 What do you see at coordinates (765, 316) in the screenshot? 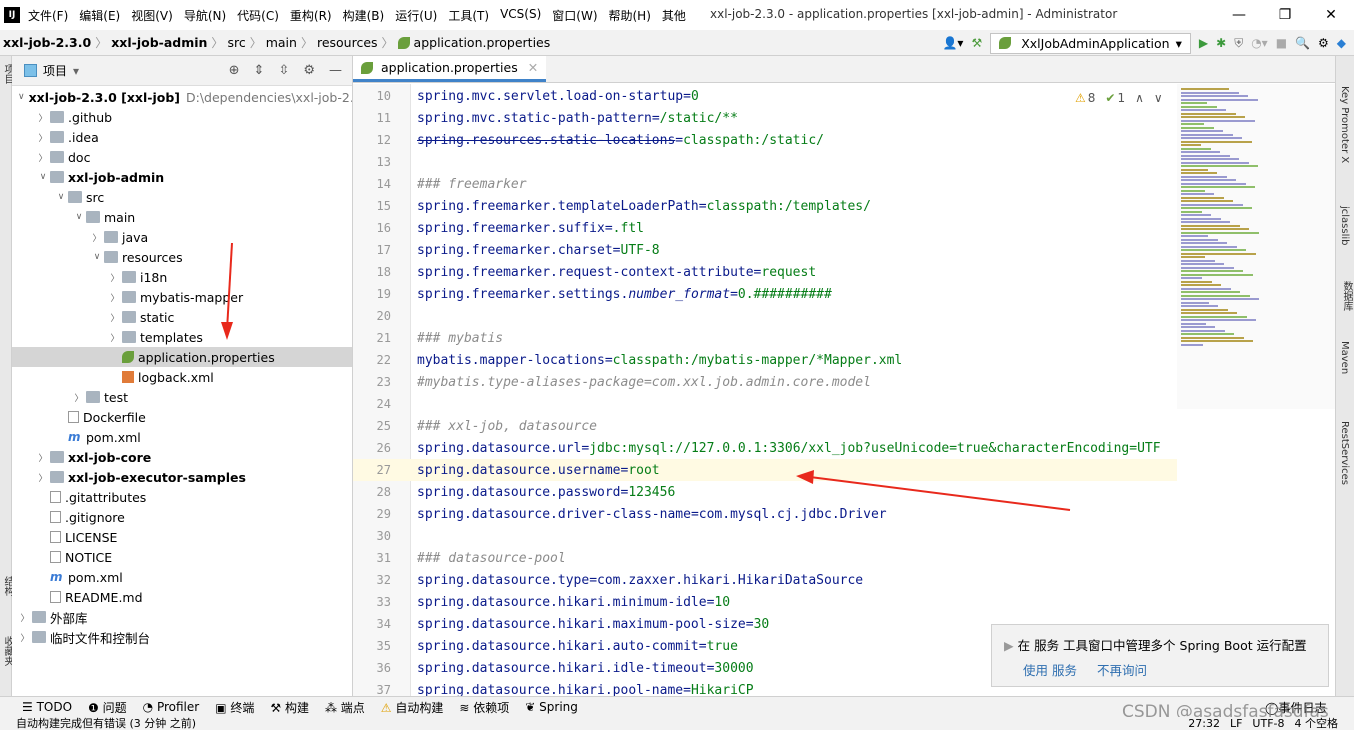
I see `code-line: 20` at bounding box center [765, 316].